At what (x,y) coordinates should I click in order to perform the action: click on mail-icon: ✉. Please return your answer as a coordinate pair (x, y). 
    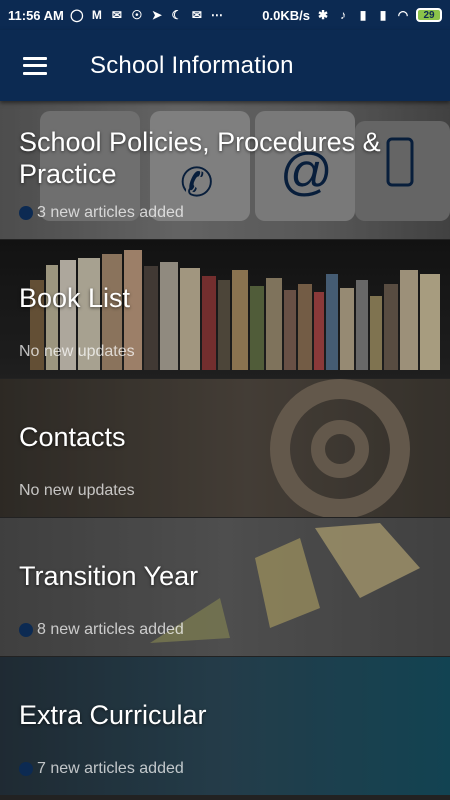
    Looking at the image, I should click on (116, 15).